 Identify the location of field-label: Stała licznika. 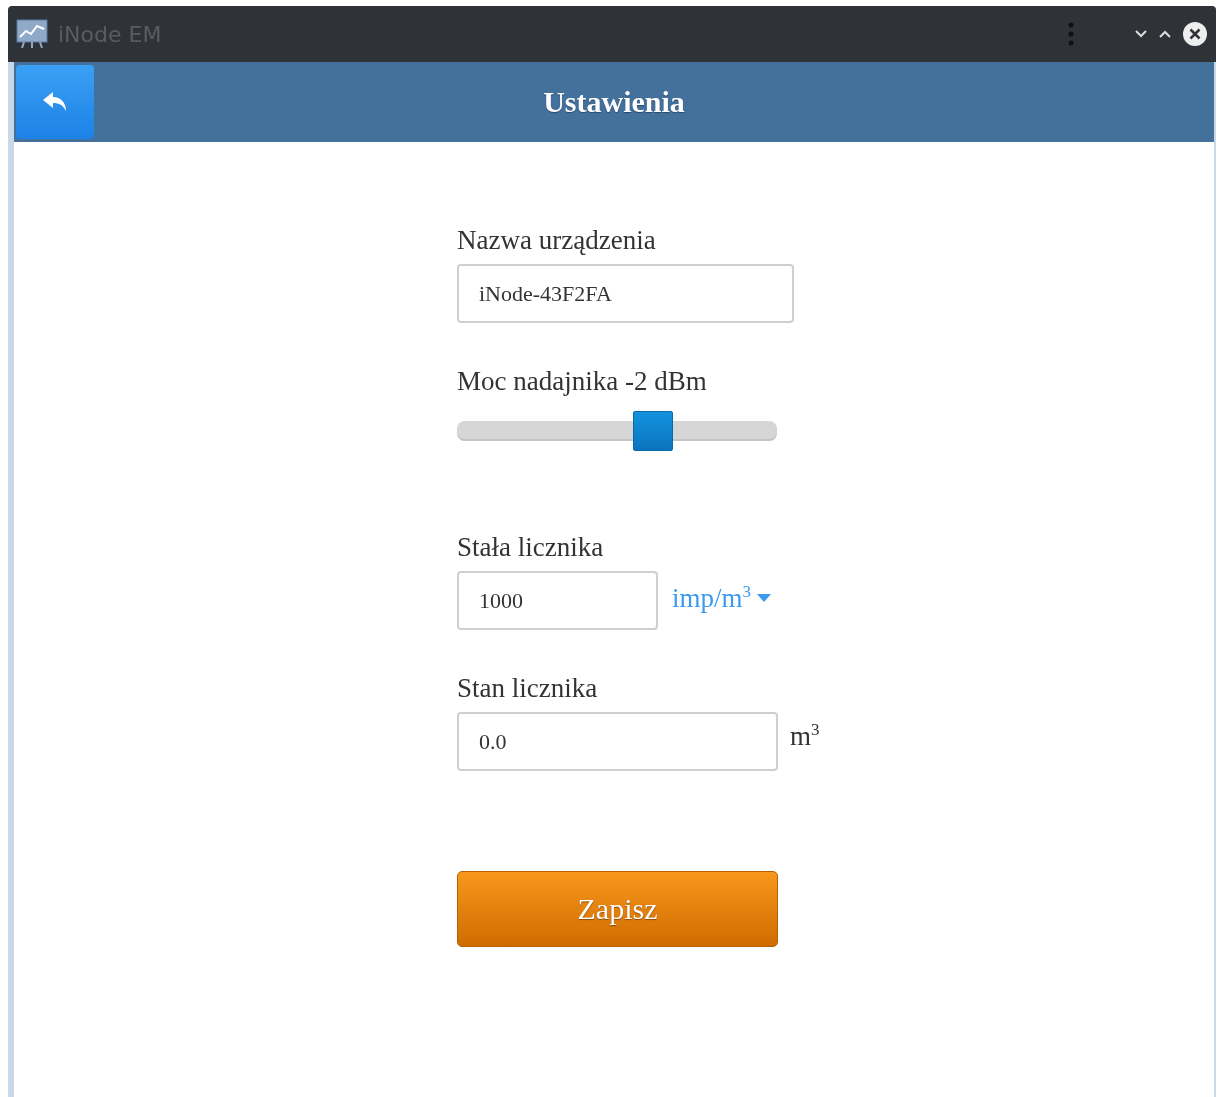
(531, 547).